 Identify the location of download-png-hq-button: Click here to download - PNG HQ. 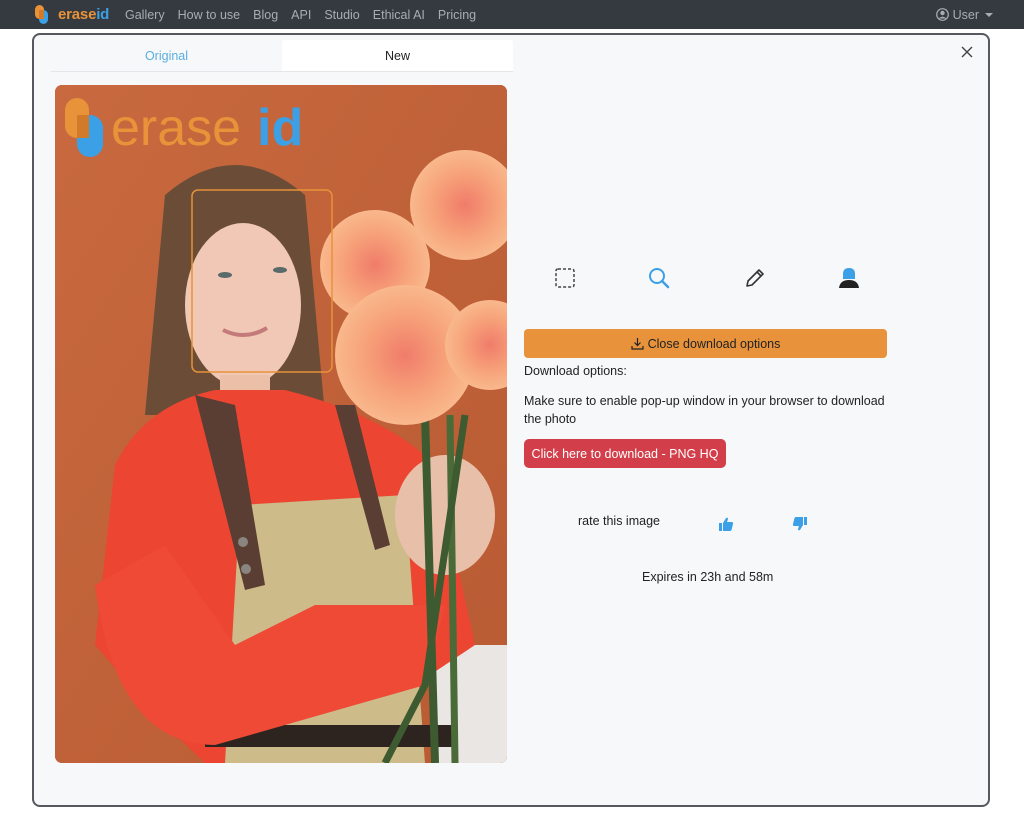
(625, 453).